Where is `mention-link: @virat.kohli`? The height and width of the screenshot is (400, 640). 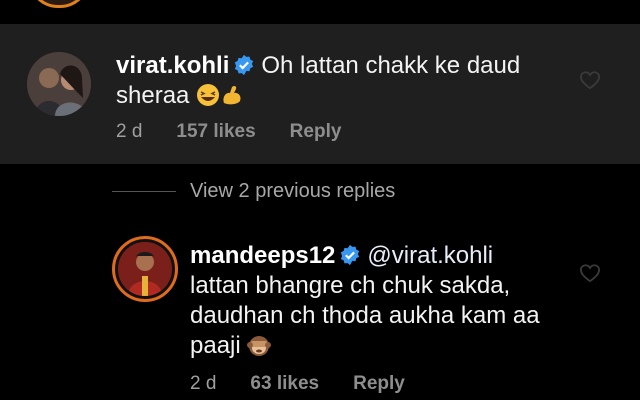 mention-link: @virat.kohli is located at coordinates (430, 255).